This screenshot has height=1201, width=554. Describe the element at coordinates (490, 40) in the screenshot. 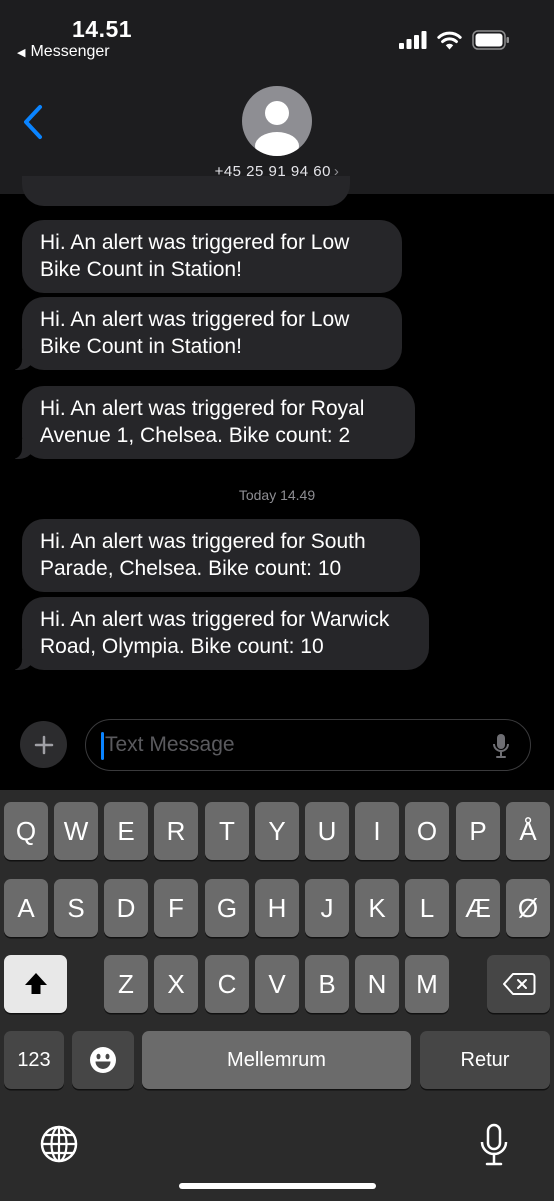

I see `battery-icon` at that location.